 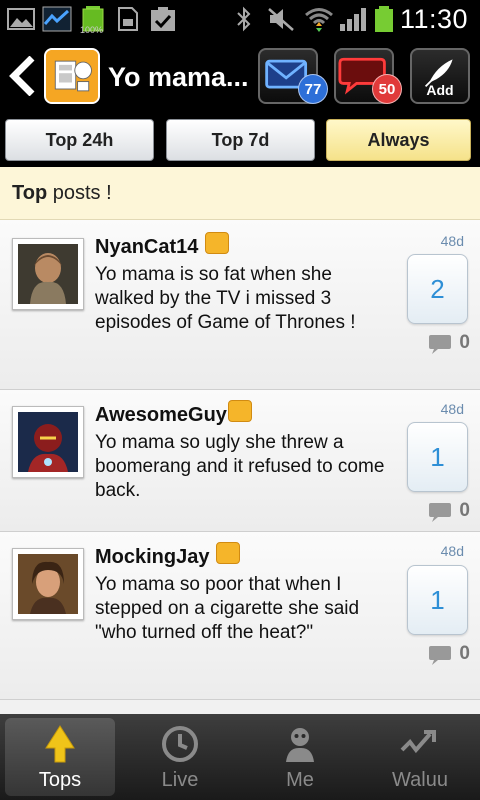 What do you see at coordinates (319, 20) in the screenshot?
I see `wifi-icon` at bounding box center [319, 20].